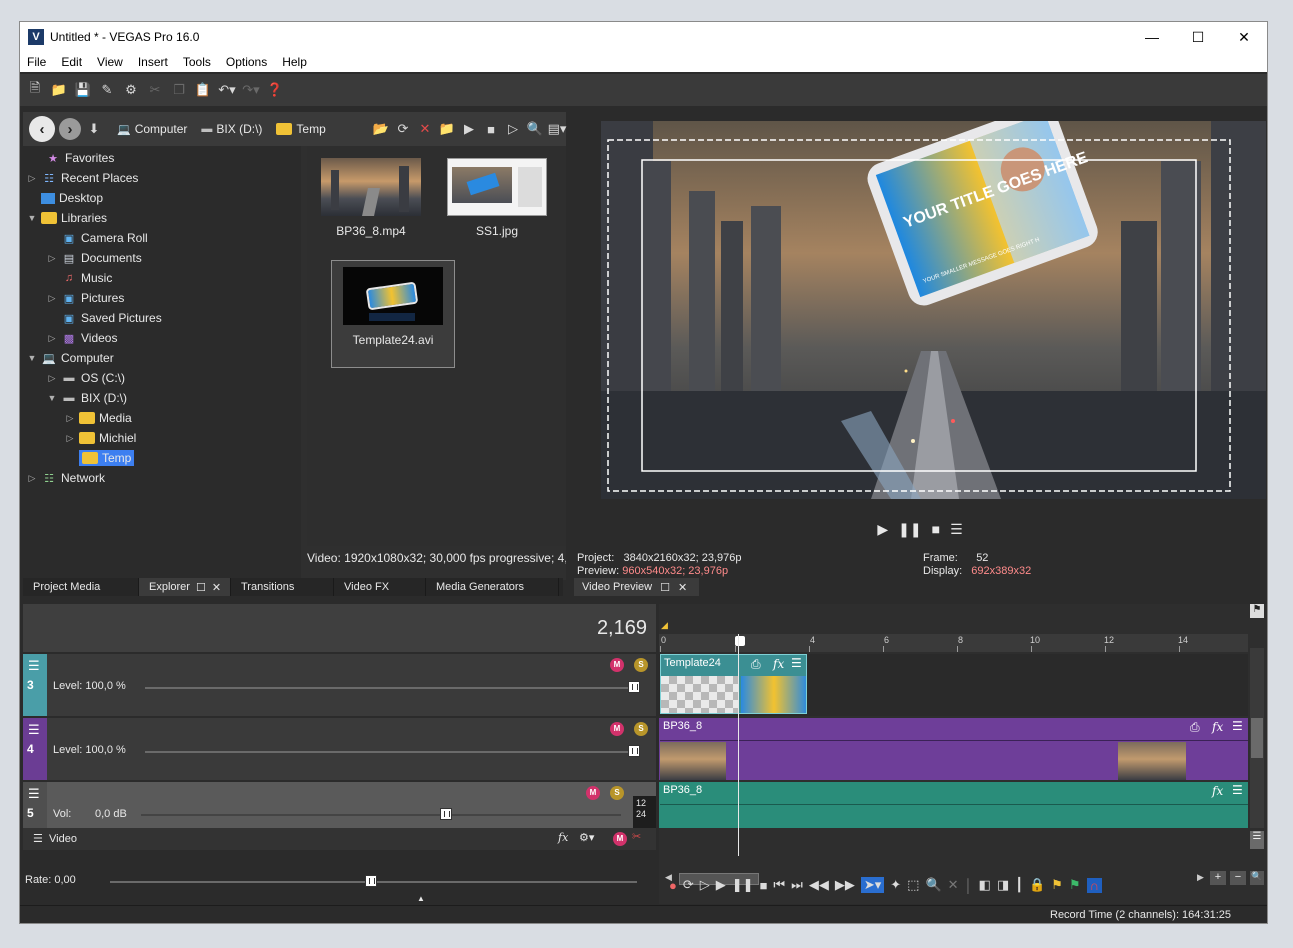  I want to click on file-item: Template24.avi, so click(393, 314).